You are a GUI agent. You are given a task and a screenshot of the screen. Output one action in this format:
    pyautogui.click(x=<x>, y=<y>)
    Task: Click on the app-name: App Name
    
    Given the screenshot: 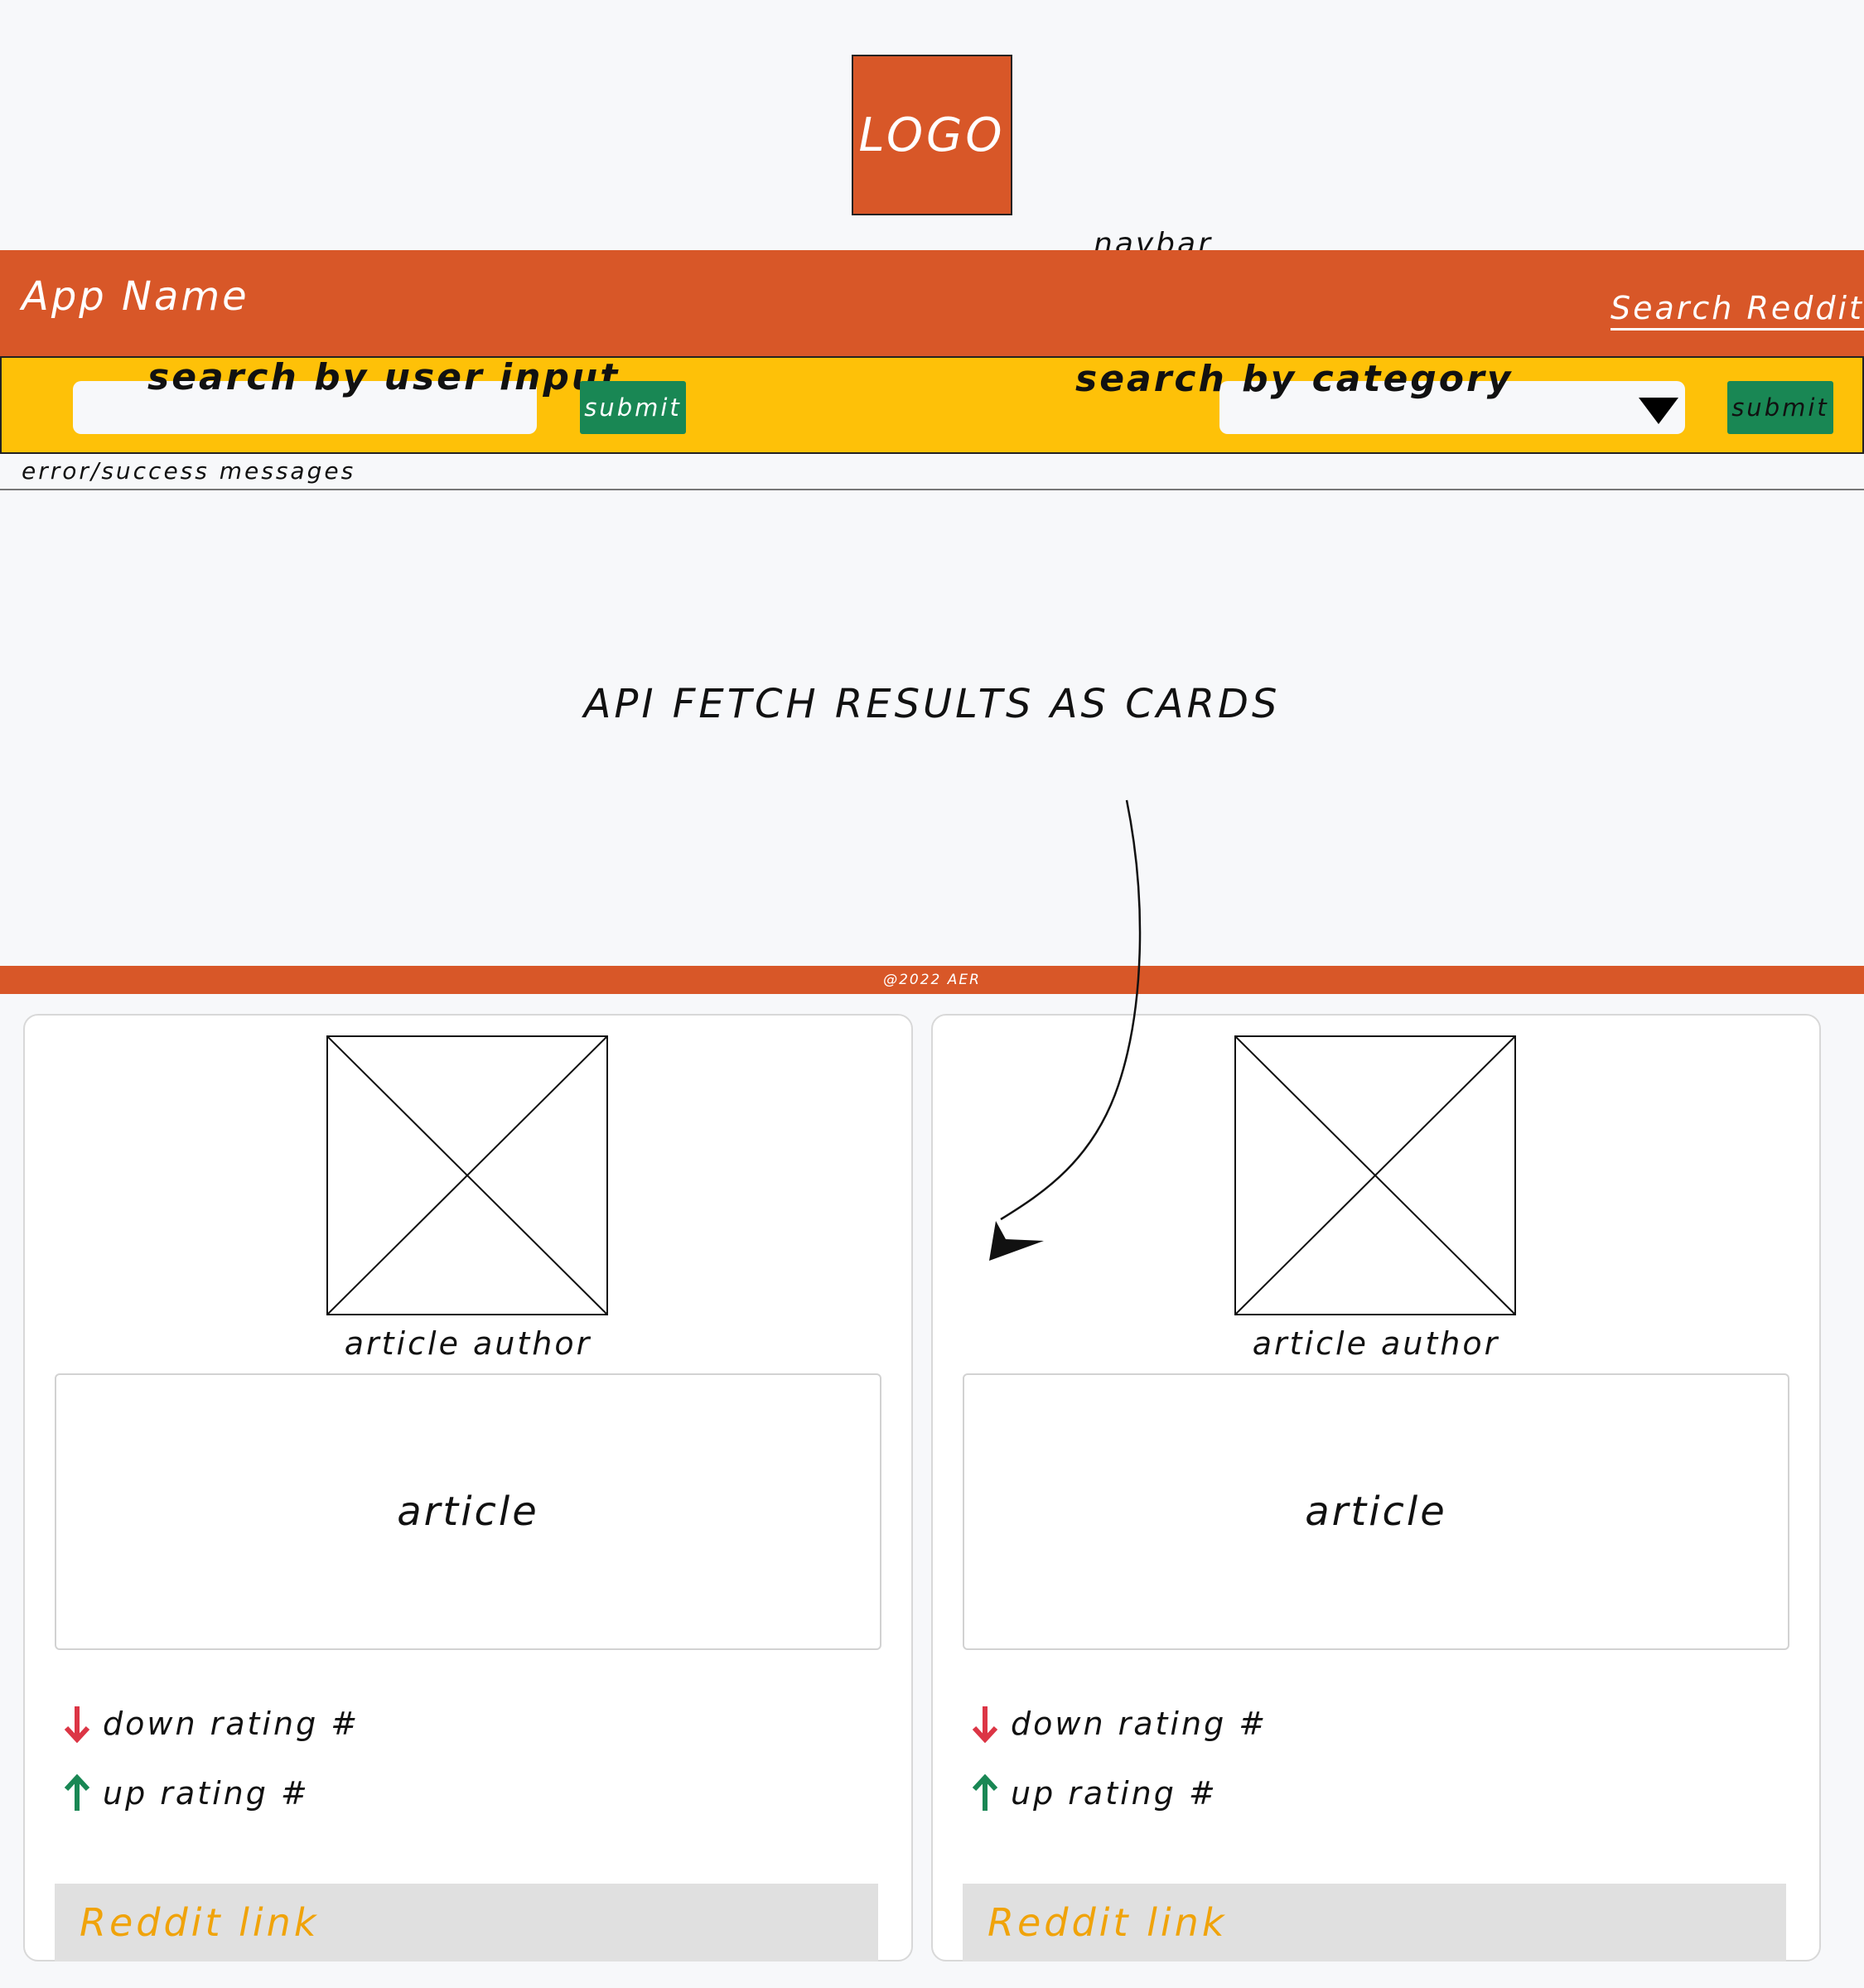 What is the action you would take?
    pyautogui.click(x=135, y=296)
    